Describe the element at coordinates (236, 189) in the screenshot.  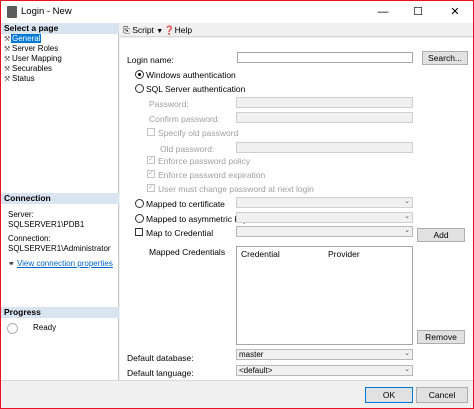
I see `must-change-label: User must change password at next login` at that location.